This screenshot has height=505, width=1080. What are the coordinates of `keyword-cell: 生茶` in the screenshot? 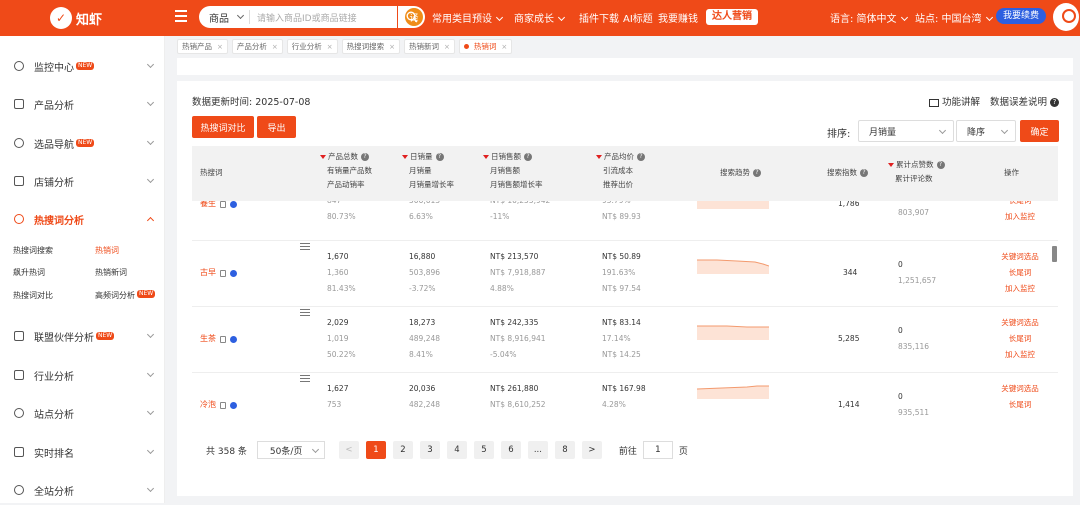 It's located at (218, 339).